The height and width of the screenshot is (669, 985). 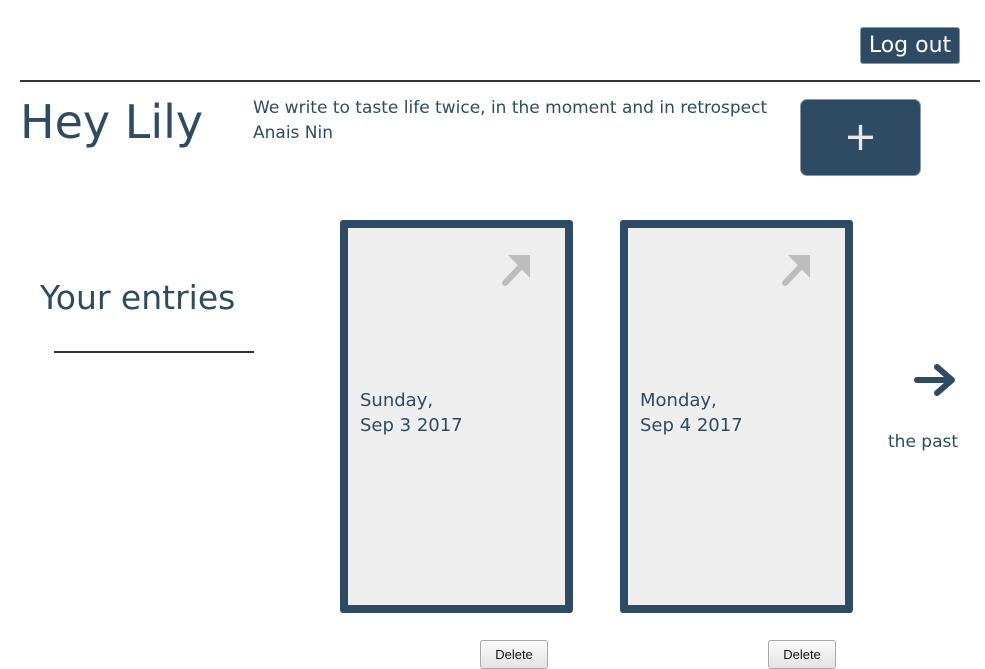 What do you see at coordinates (691, 425) in the screenshot?
I see `entry-date-text: Sep 4 2017` at bounding box center [691, 425].